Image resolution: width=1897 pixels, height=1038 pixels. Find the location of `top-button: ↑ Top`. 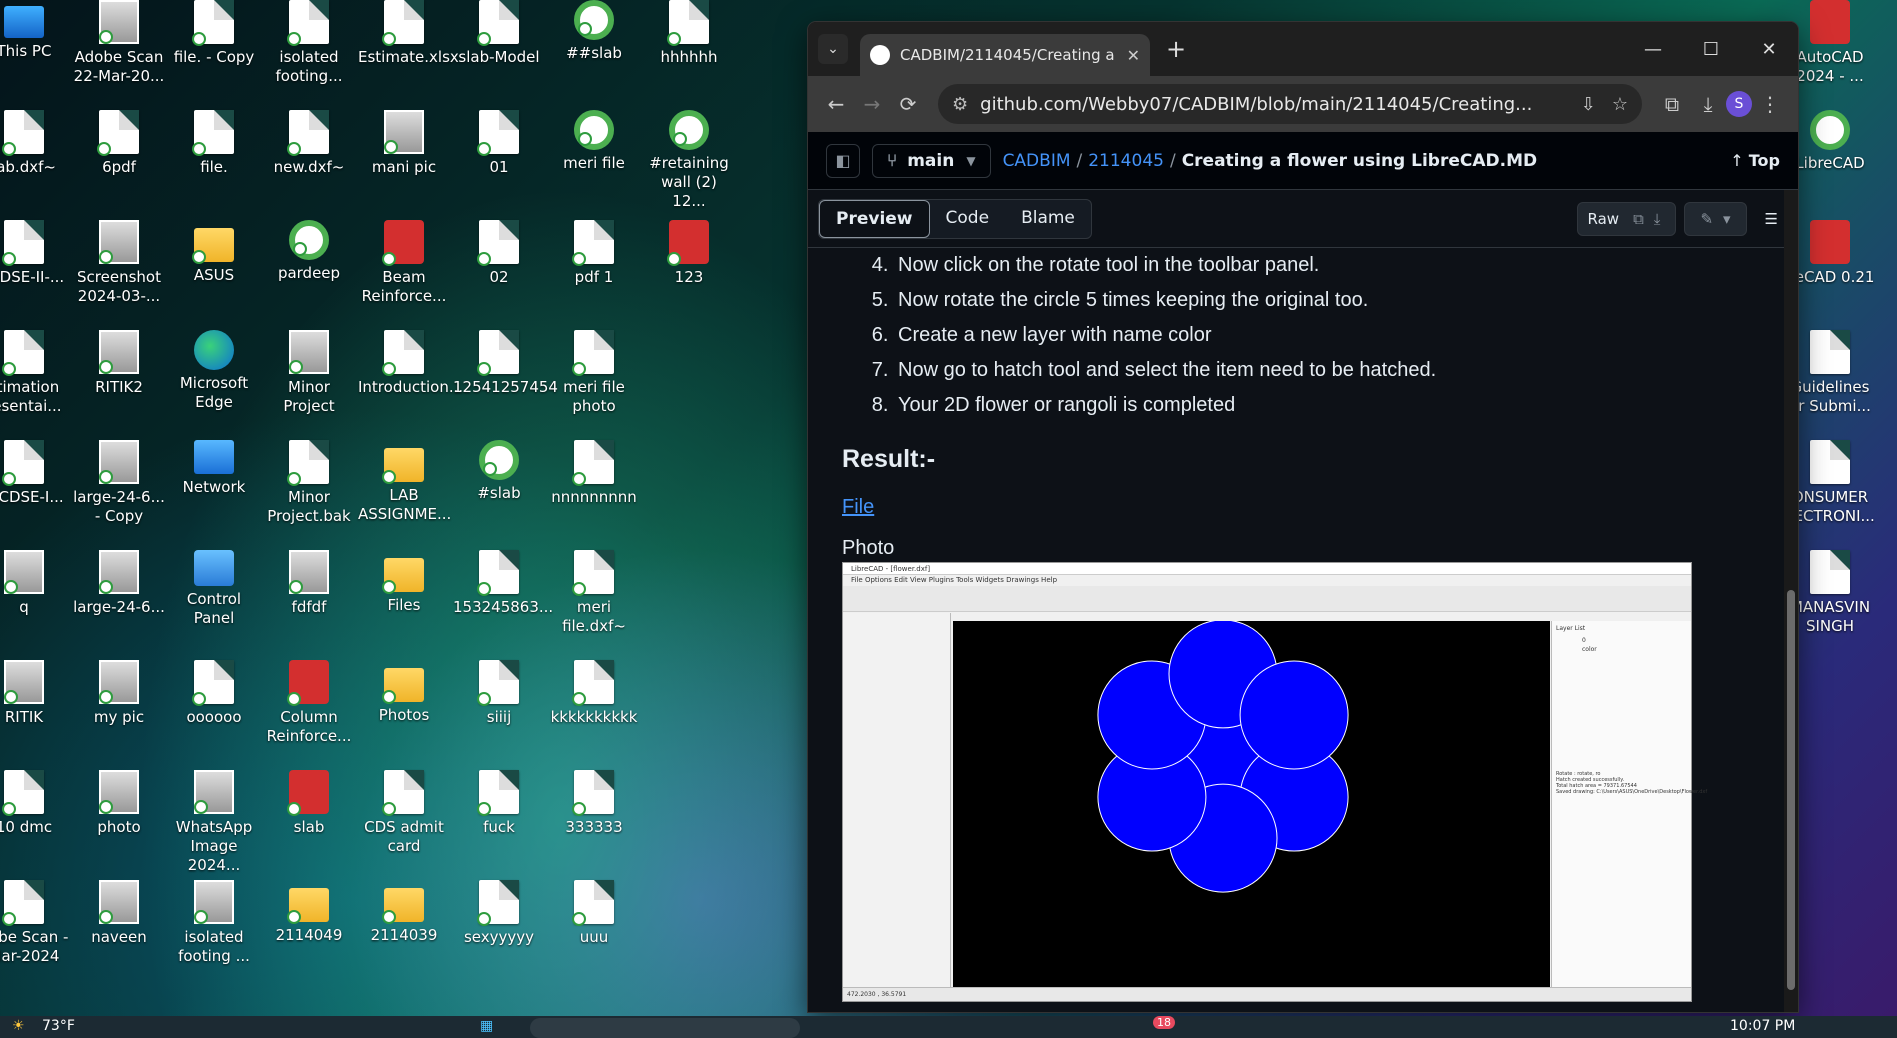

top-button: ↑ Top is located at coordinates (1755, 160).